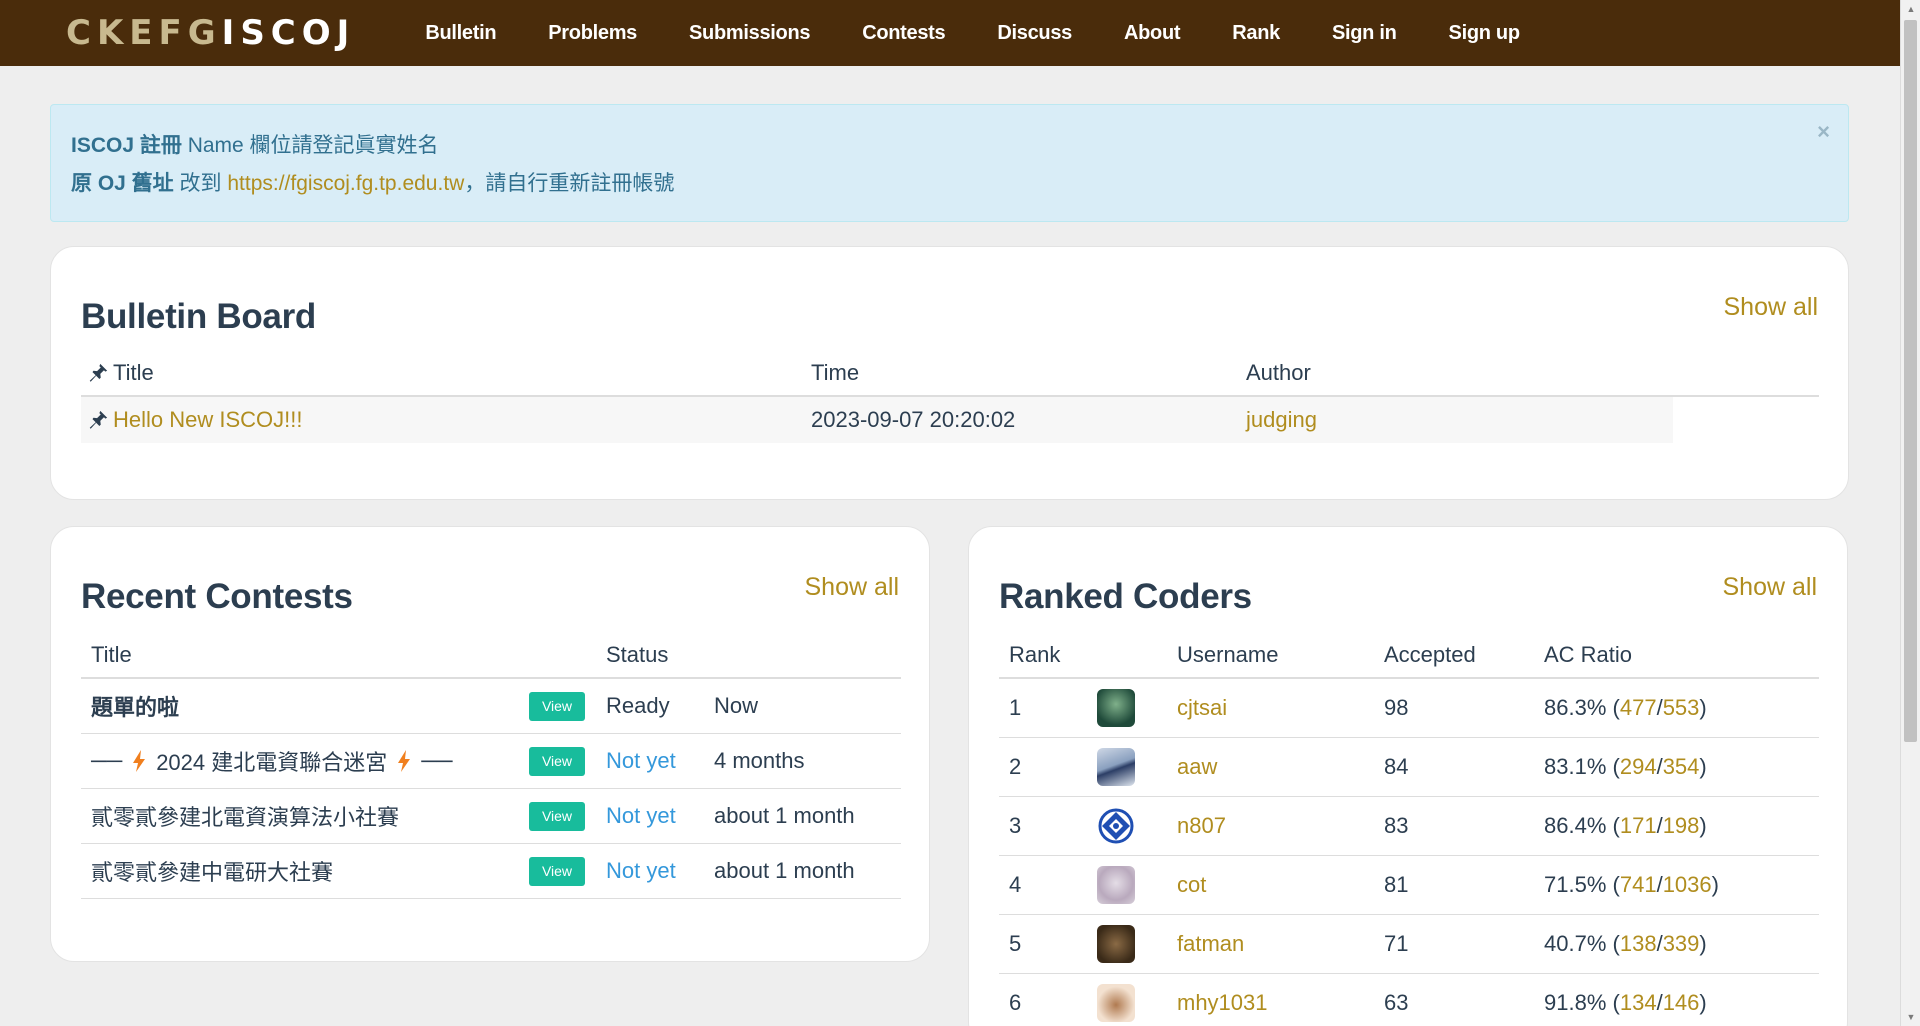  What do you see at coordinates (637, 654) in the screenshot?
I see `contests-header-status: Status` at bounding box center [637, 654].